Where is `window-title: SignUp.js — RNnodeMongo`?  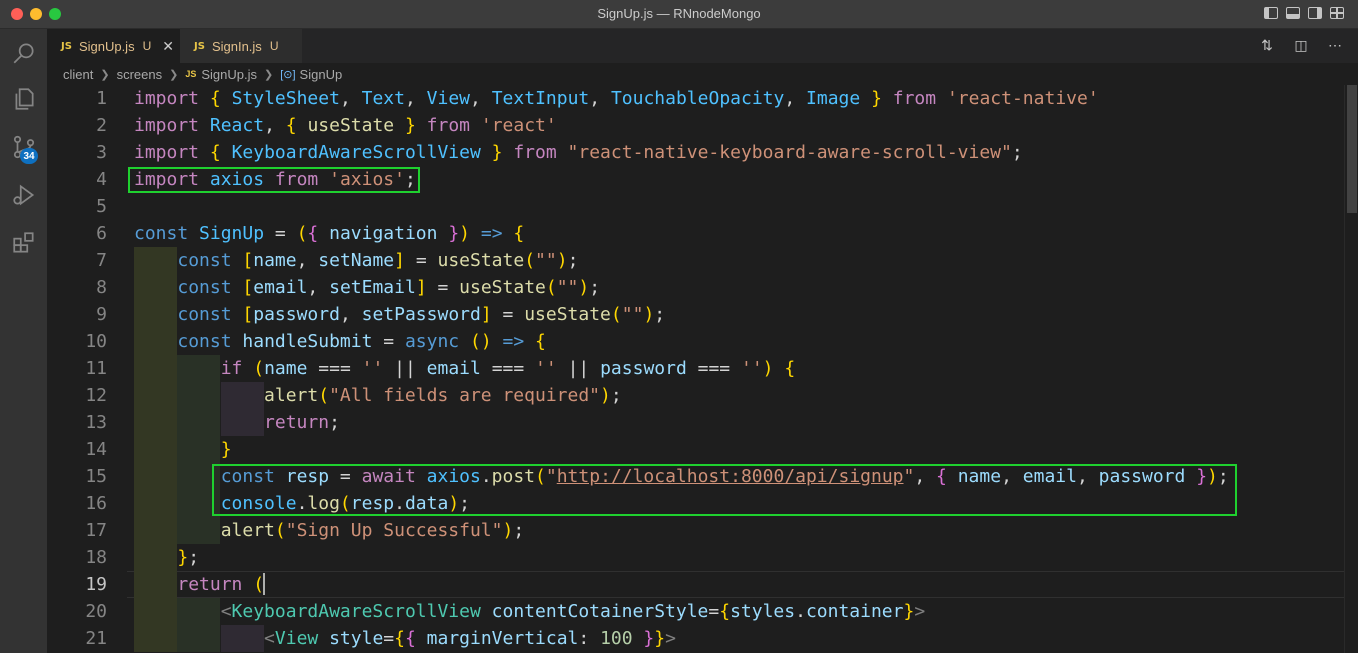 window-title: SignUp.js — RNnodeMongo is located at coordinates (679, 13).